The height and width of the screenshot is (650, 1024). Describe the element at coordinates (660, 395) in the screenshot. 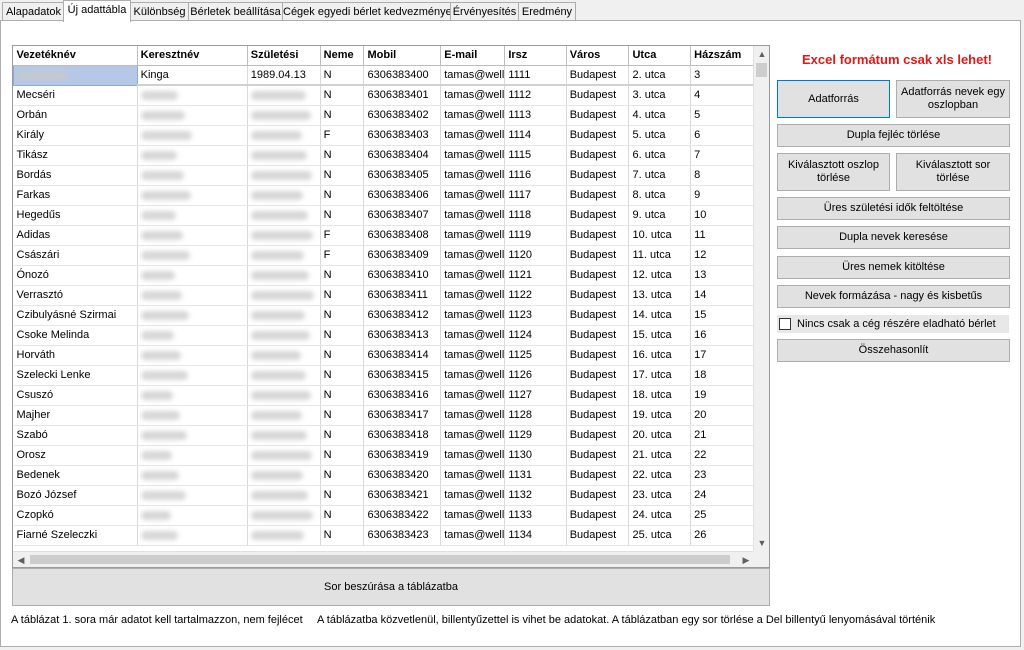

I see `table-cell: 18. utca` at that location.